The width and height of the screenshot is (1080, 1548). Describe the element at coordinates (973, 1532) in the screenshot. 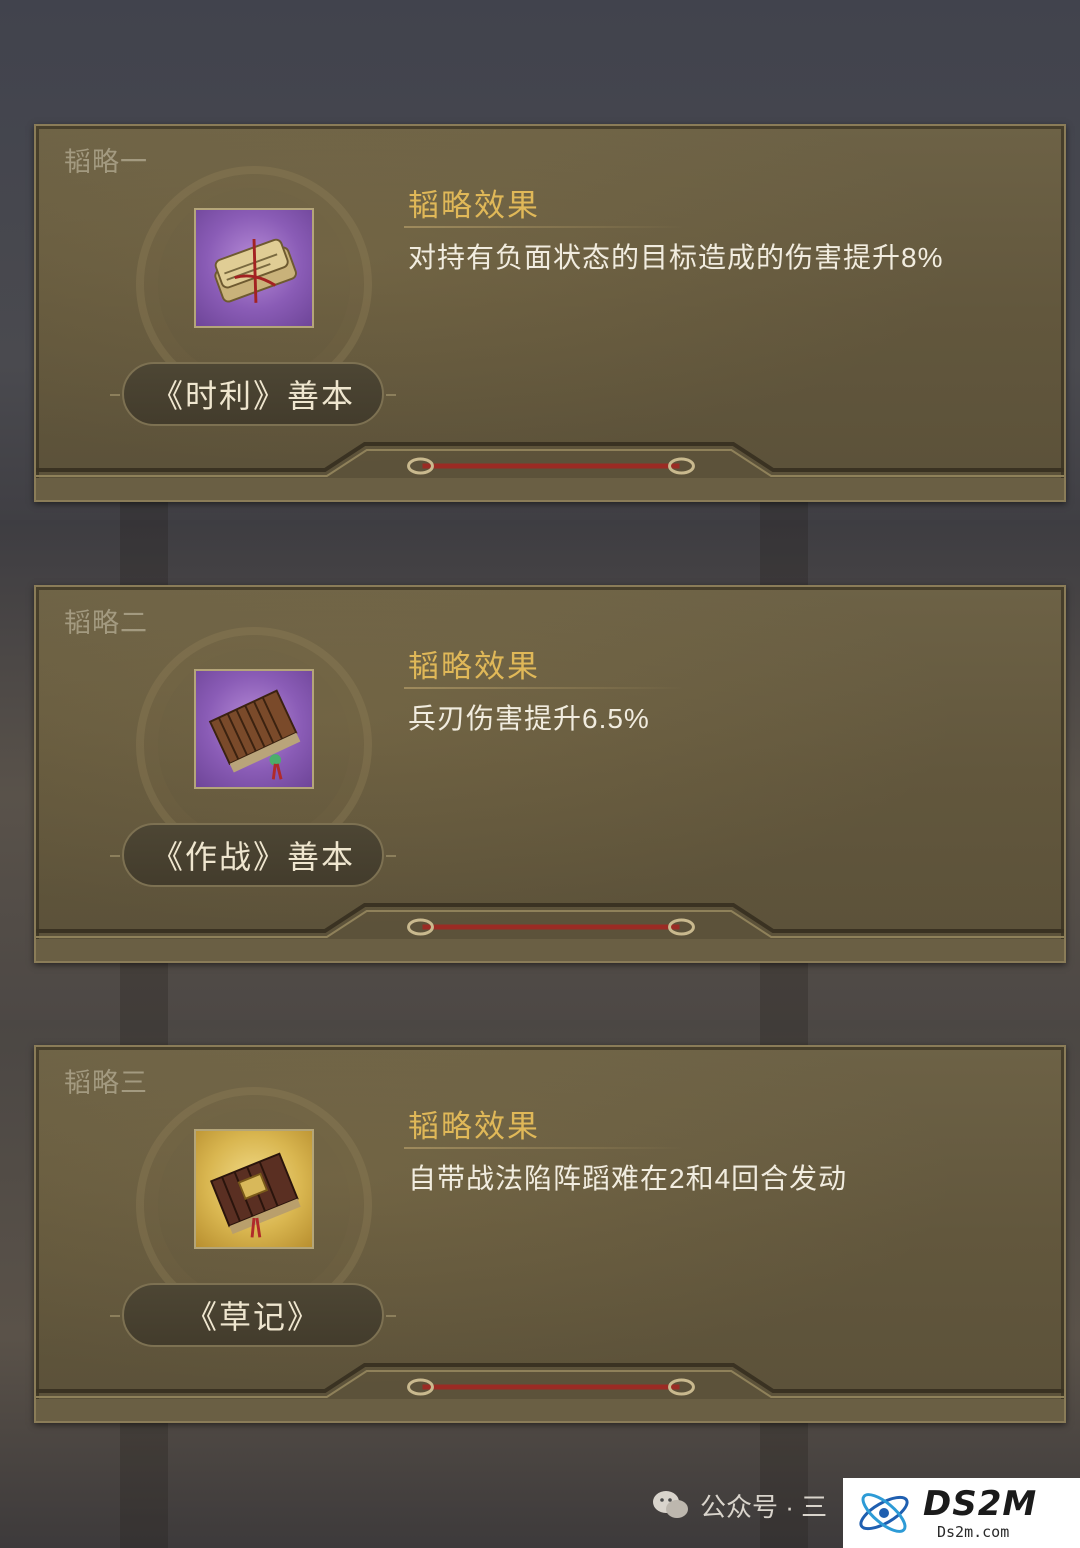

I see `logo-url: Ds2m.com` at that location.